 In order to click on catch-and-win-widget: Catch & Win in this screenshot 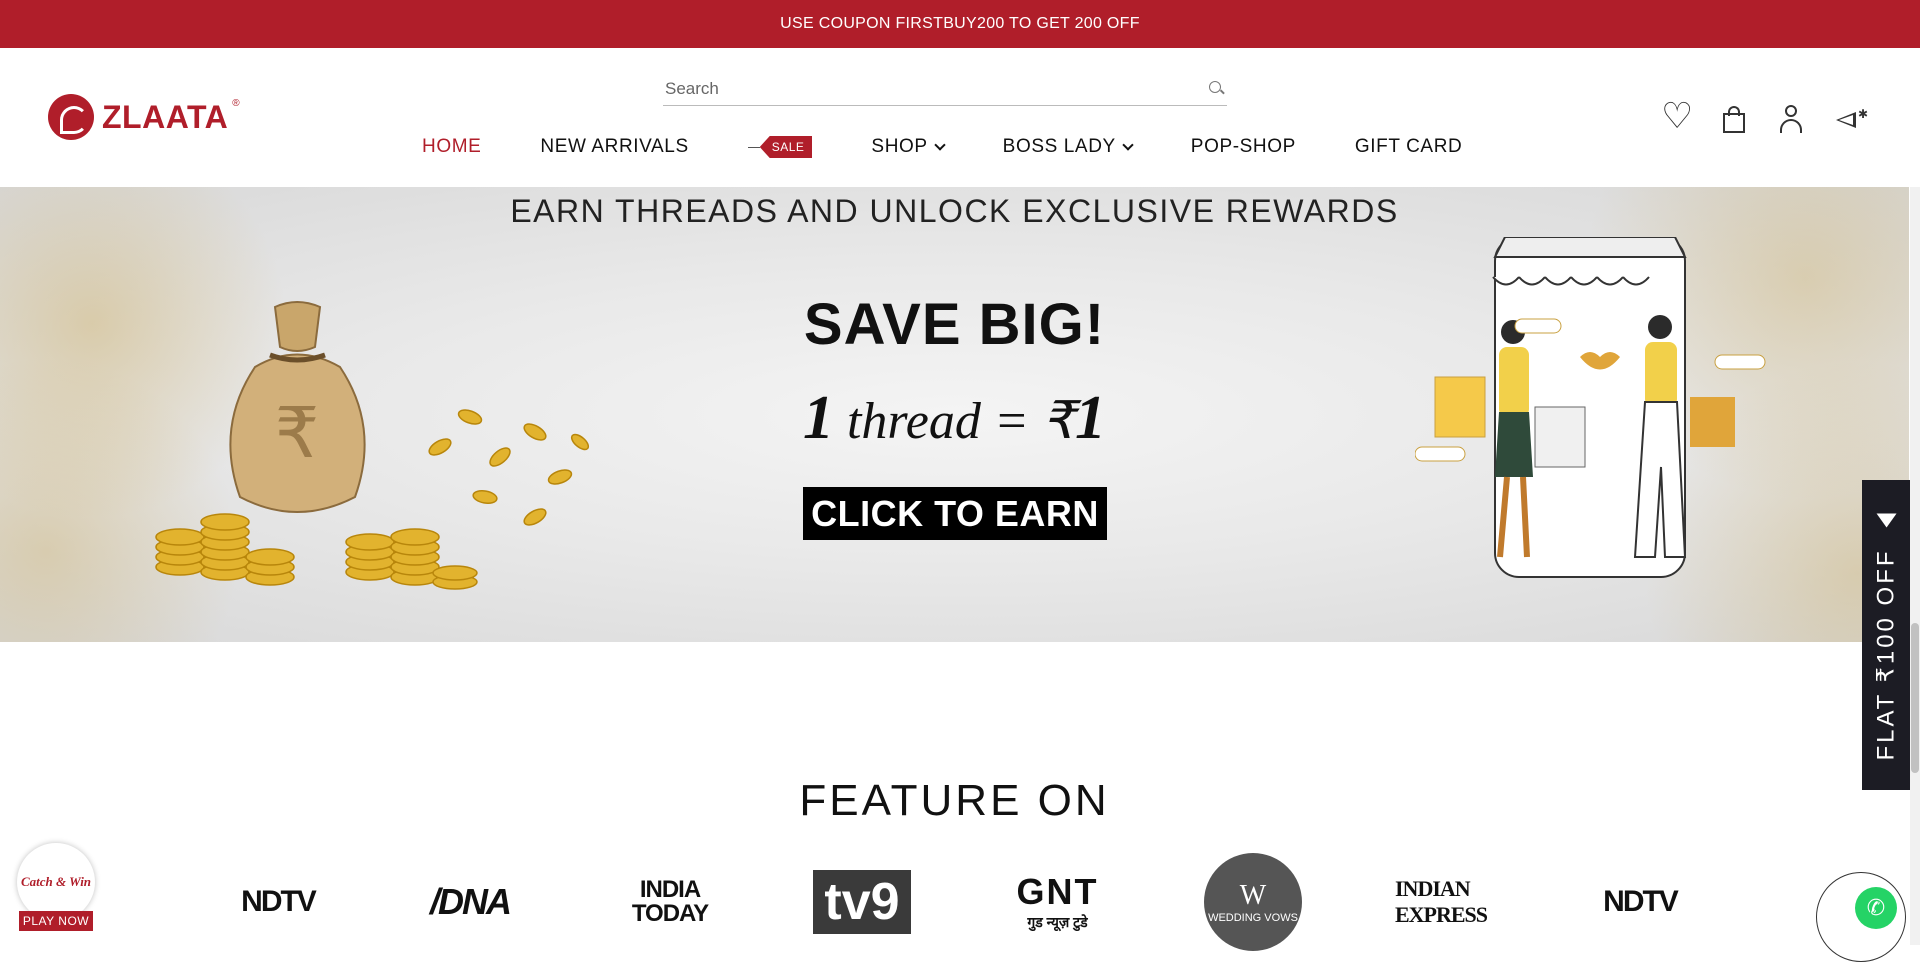, I will do `click(56, 882)`.